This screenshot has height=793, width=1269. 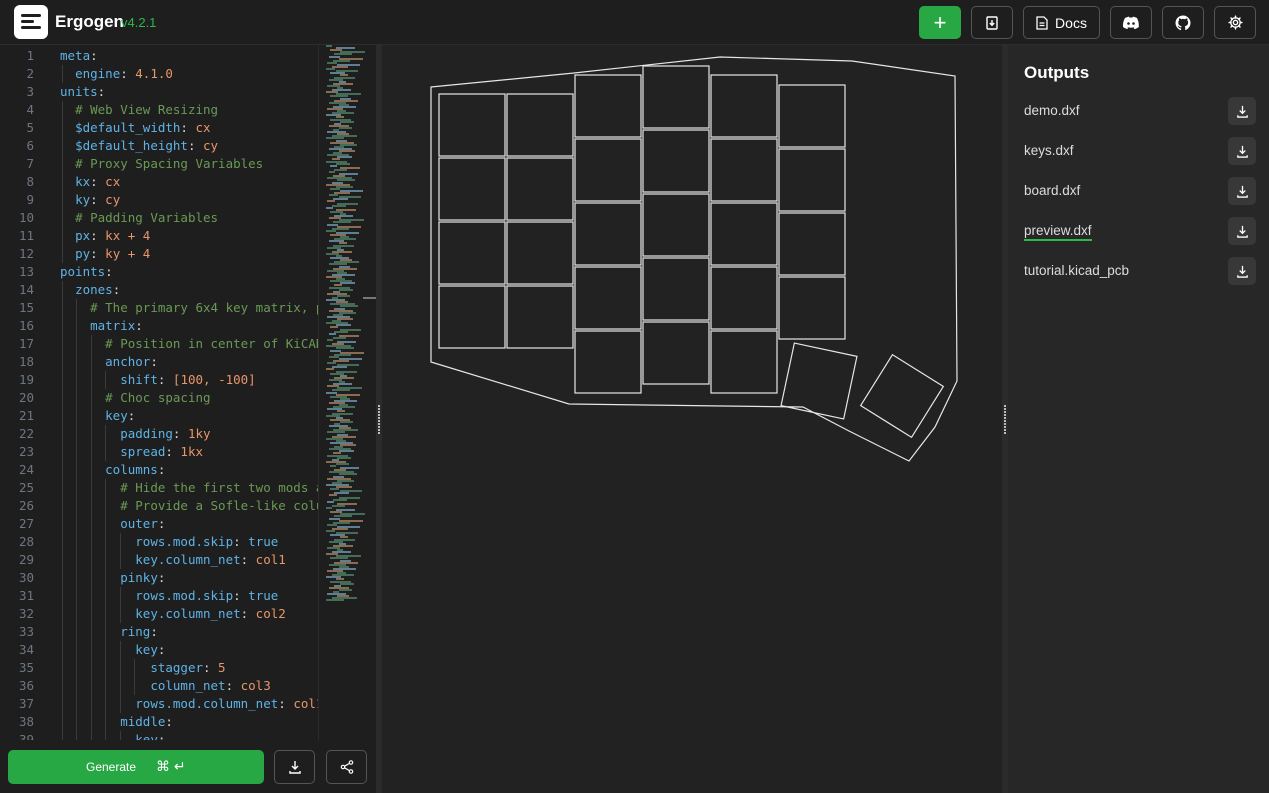 What do you see at coordinates (188, 379) in the screenshot?
I see `line-code: shift: [100, -100]` at bounding box center [188, 379].